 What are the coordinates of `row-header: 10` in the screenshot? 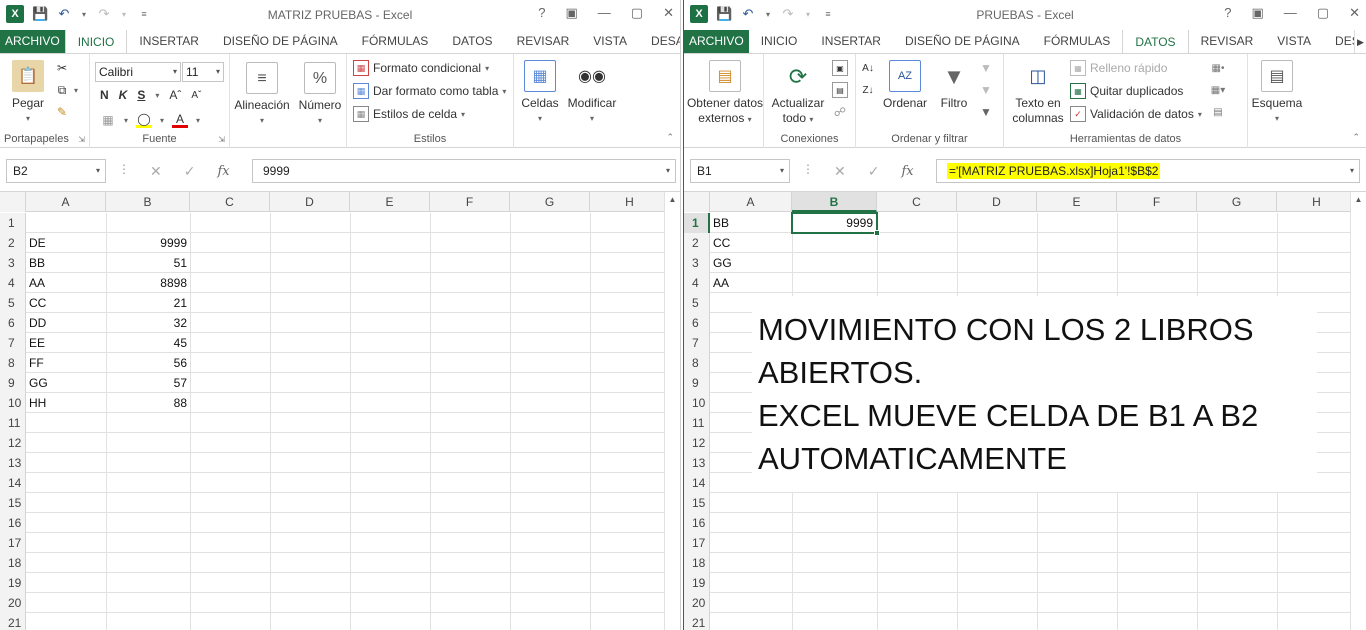 It's located at (697, 403).